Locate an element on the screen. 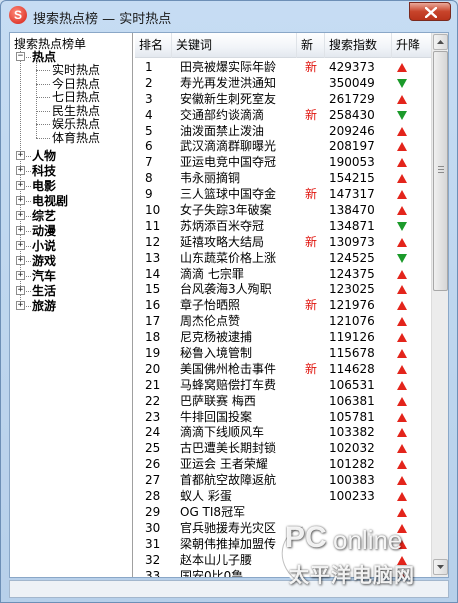 This screenshot has width=458, height=603. keyword-link: 章子怡晒照 is located at coordinates (244, 305).